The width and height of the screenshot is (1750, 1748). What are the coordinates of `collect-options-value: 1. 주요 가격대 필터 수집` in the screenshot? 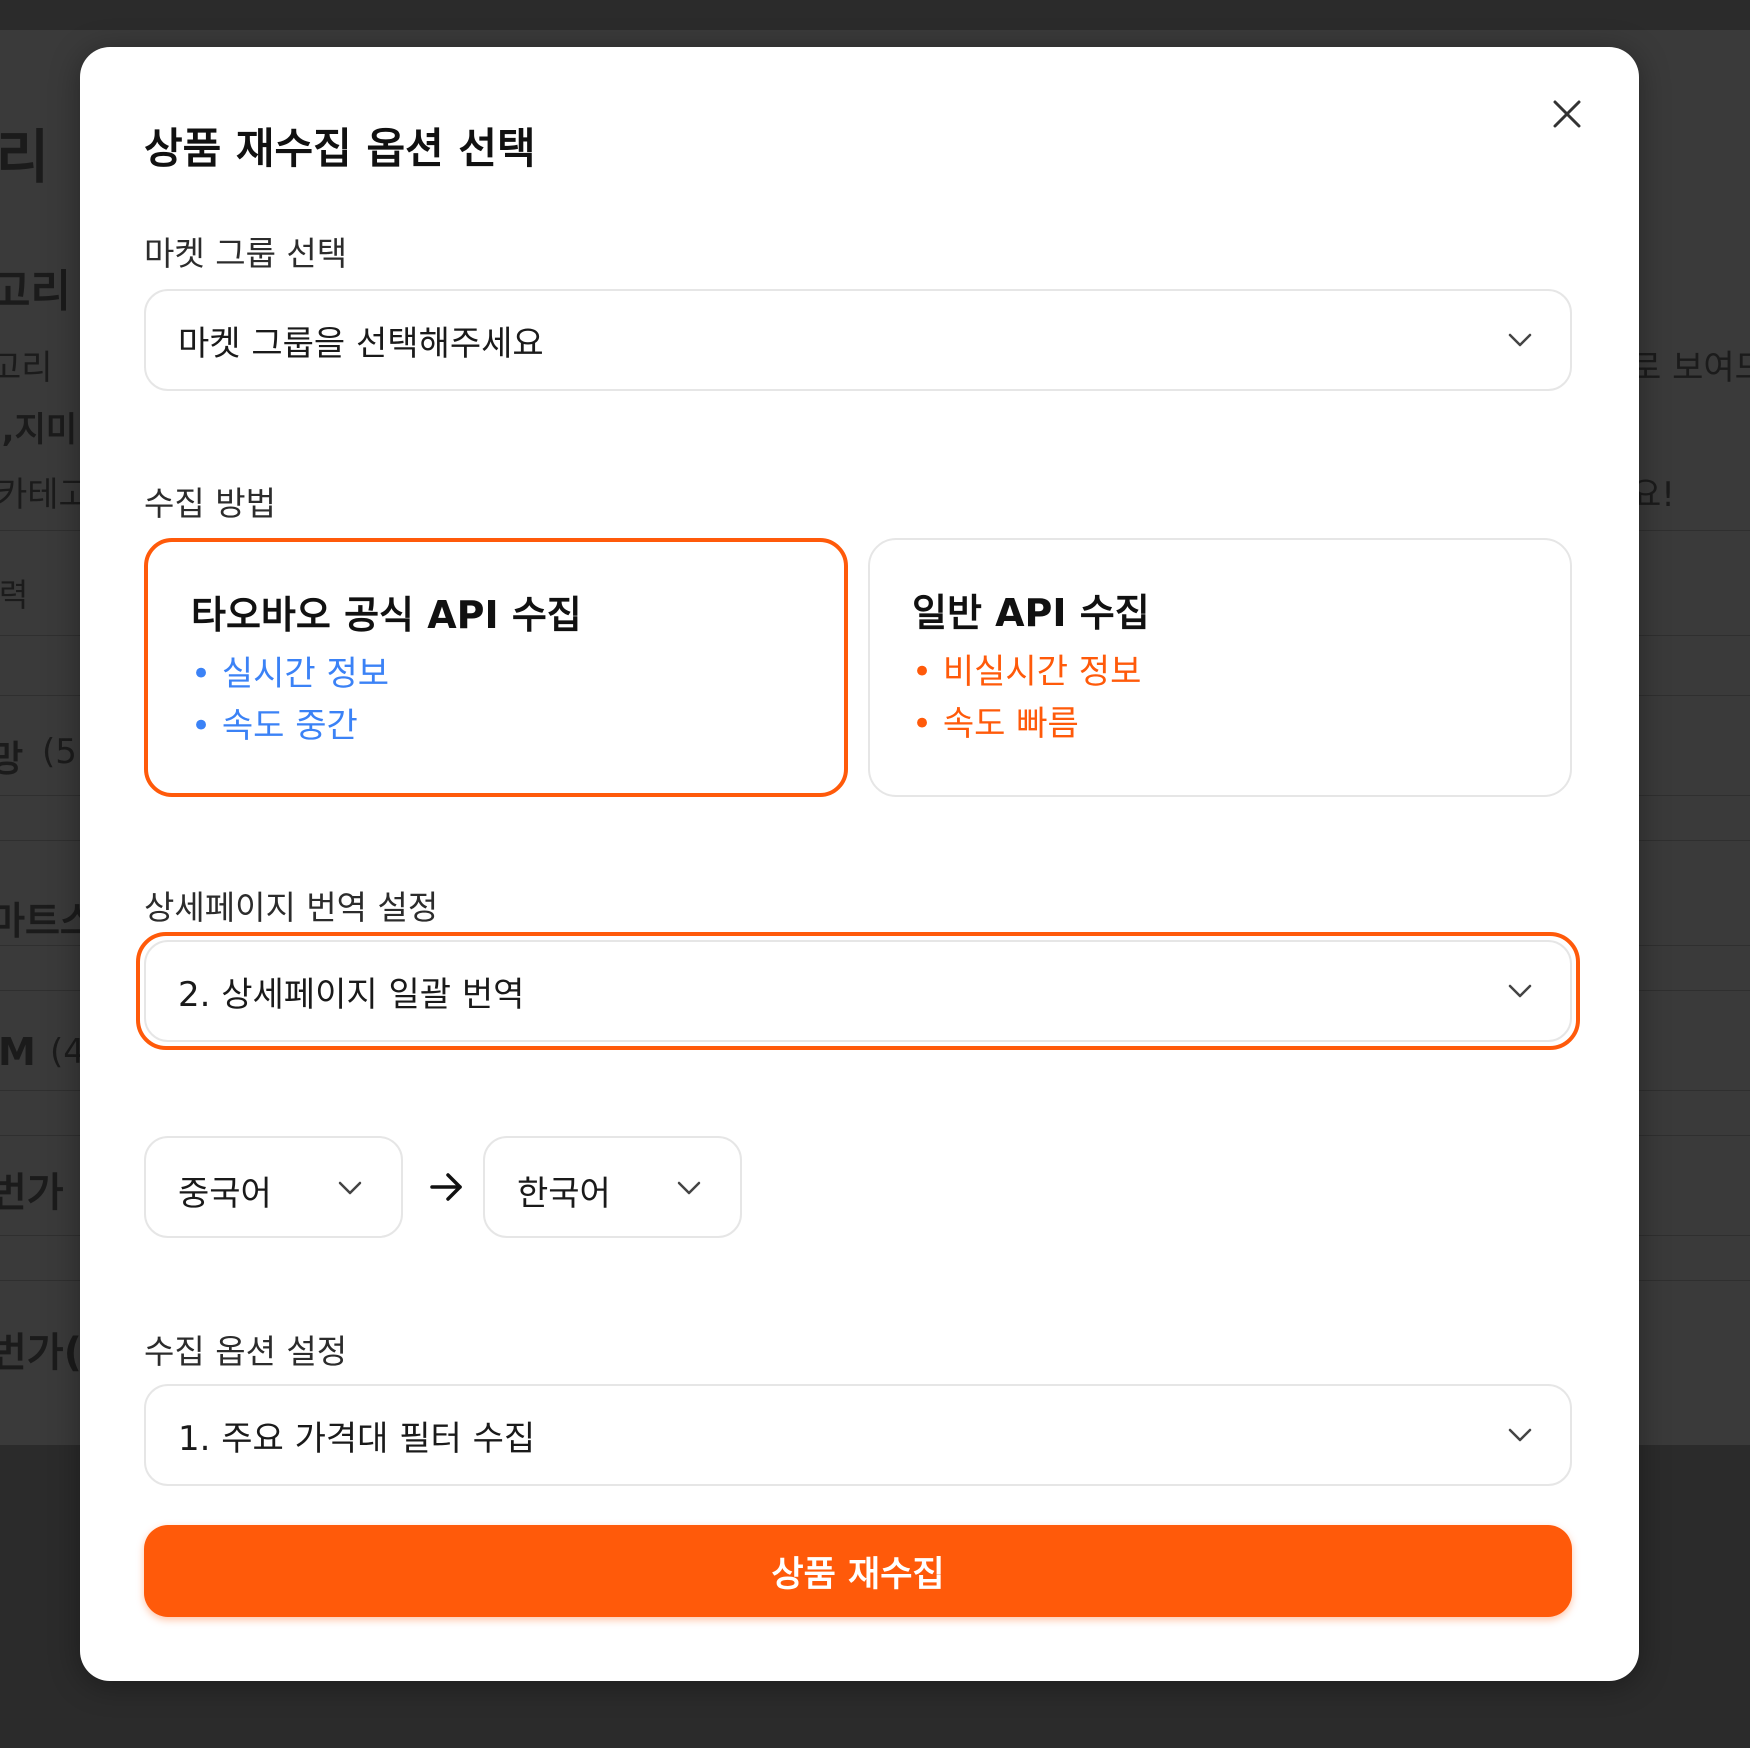 It's located at (357, 1438).